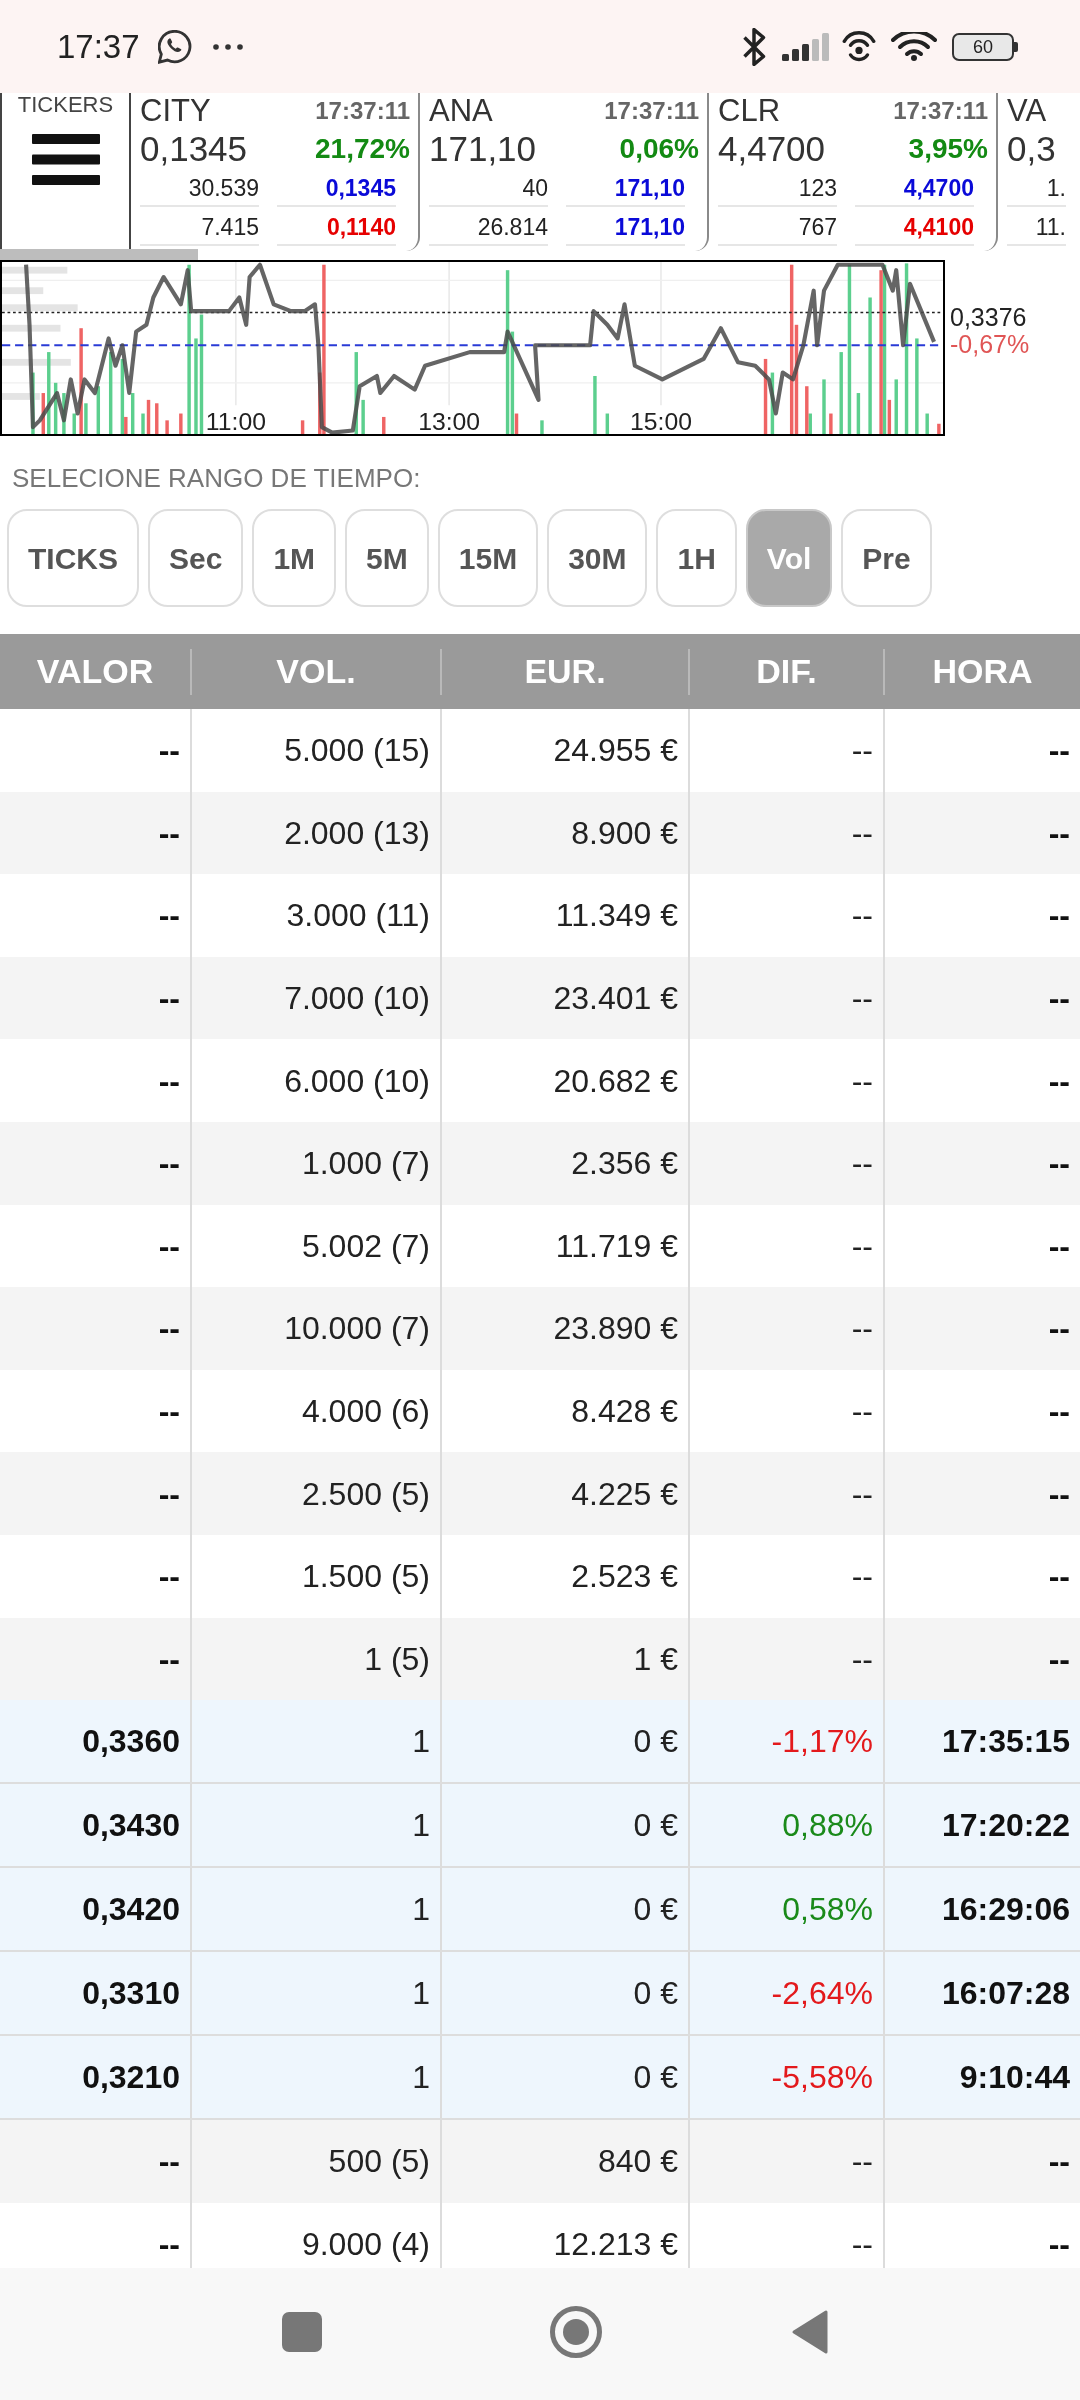 The height and width of the screenshot is (2400, 1080). What do you see at coordinates (488, 228) in the screenshot?
I see `ticker-number: 26.814` at bounding box center [488, 228].